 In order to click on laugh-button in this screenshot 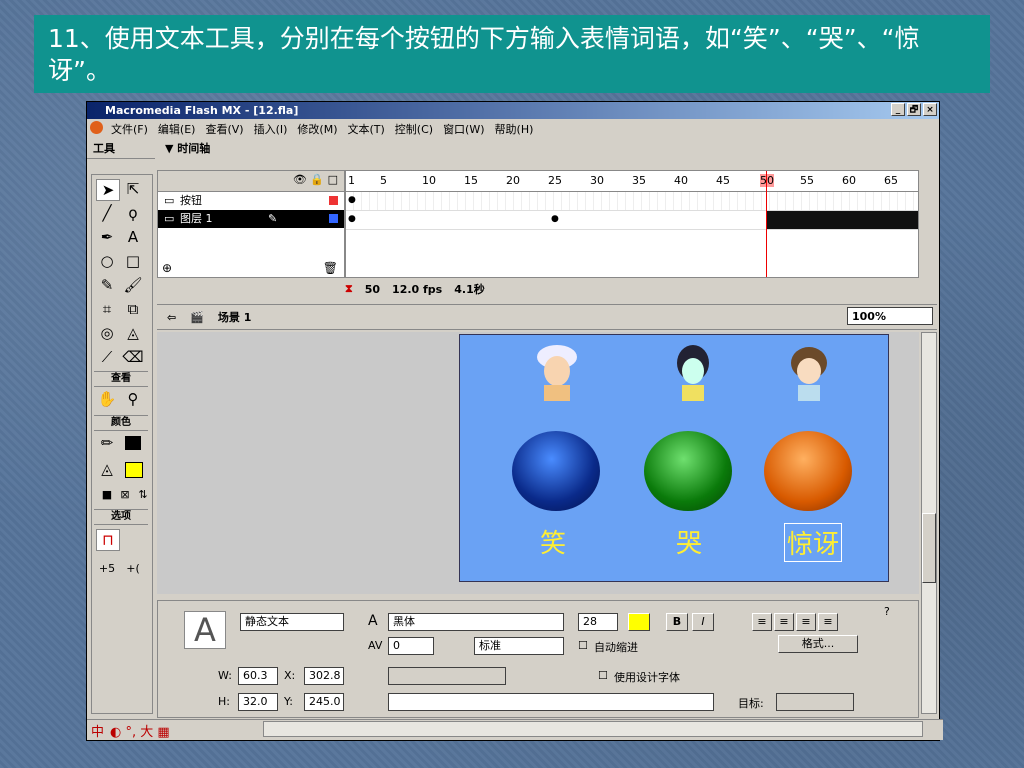, I will do `click(556, 471)`.